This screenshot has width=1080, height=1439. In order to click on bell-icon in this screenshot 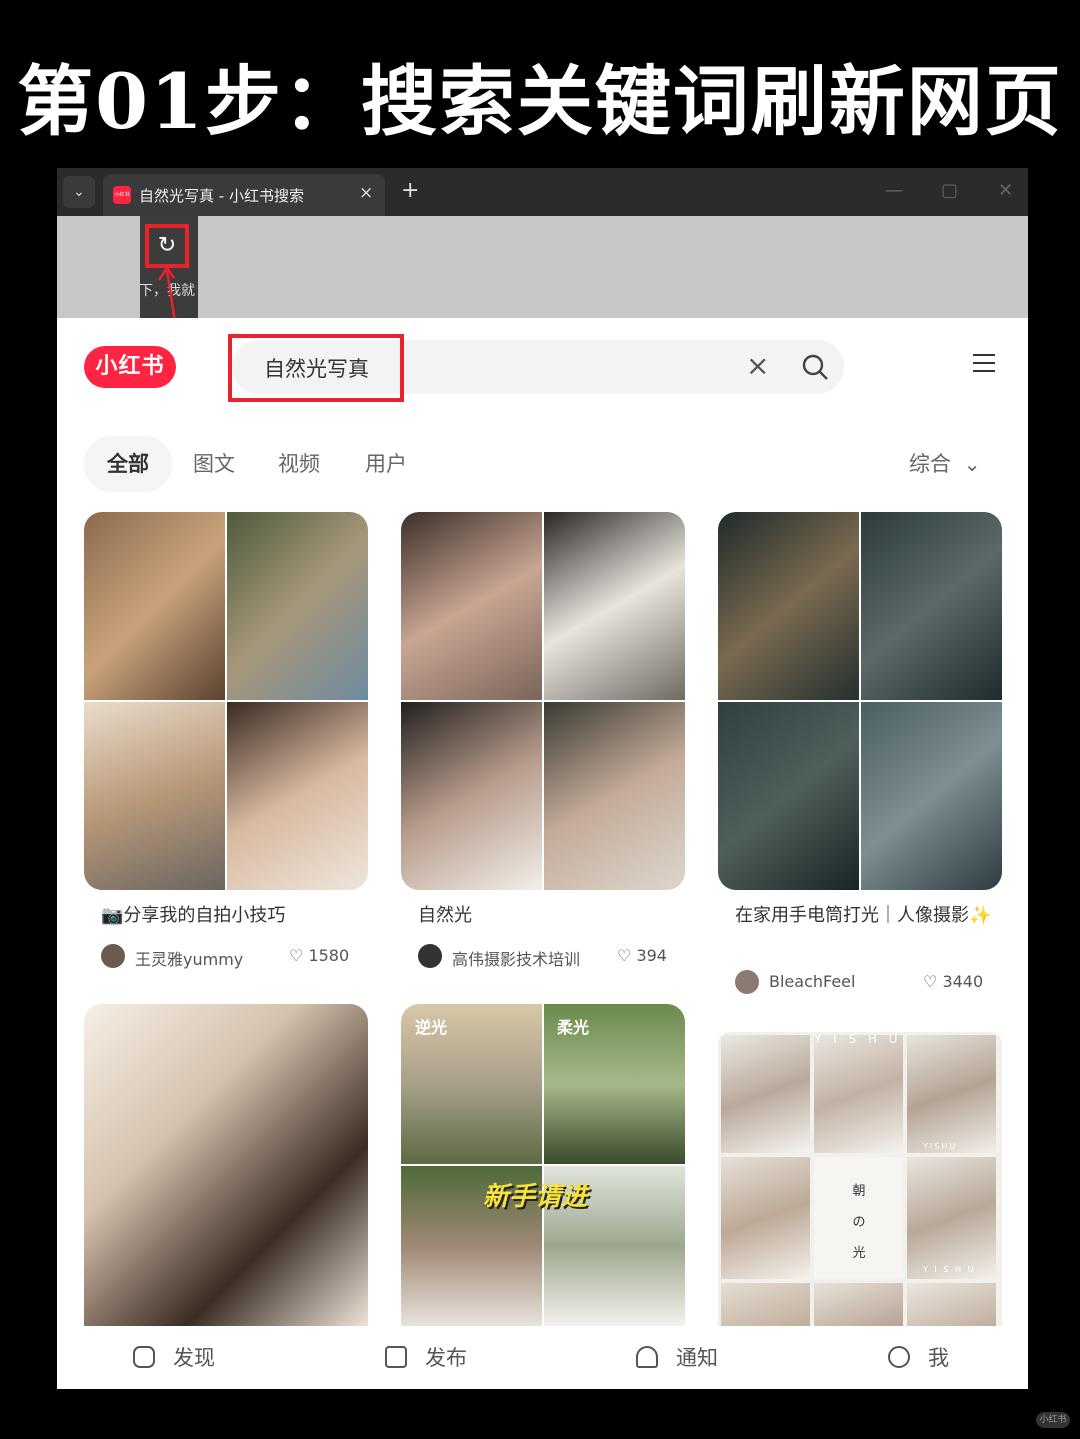, I will do `click(647, 1357)`.